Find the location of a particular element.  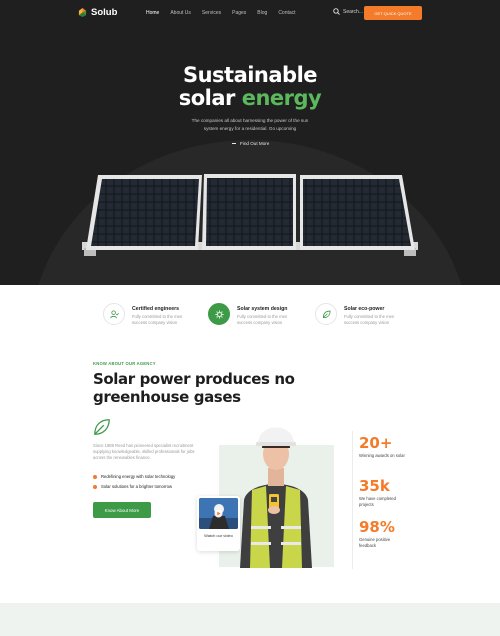

brand-name: Solub is located at coordinates (104, 12).